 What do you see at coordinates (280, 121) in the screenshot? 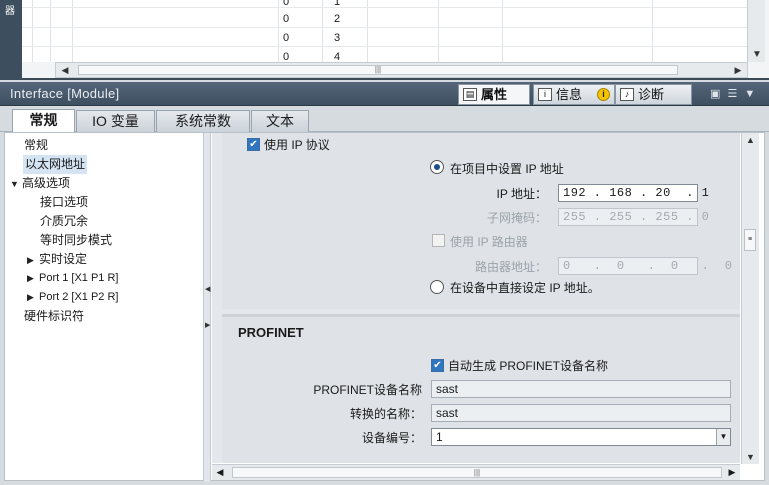
I see `tab-texts: 文本` at bounding box center [280, 121].